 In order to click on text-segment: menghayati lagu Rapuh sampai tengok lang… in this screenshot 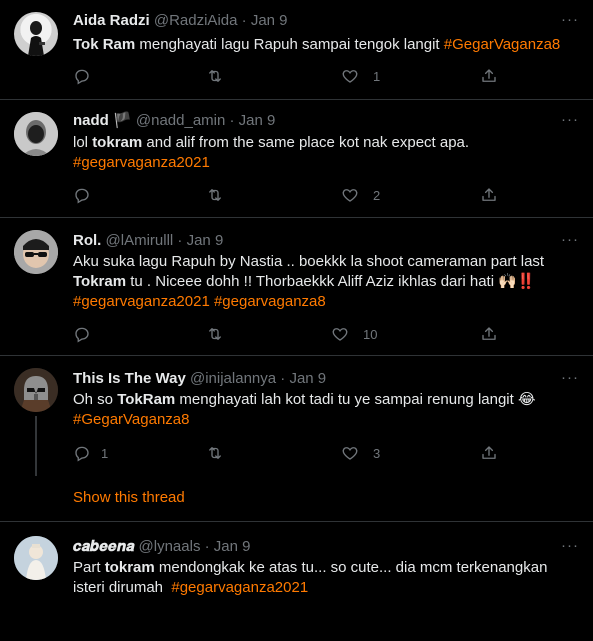, I will do `click(289, 44)`.